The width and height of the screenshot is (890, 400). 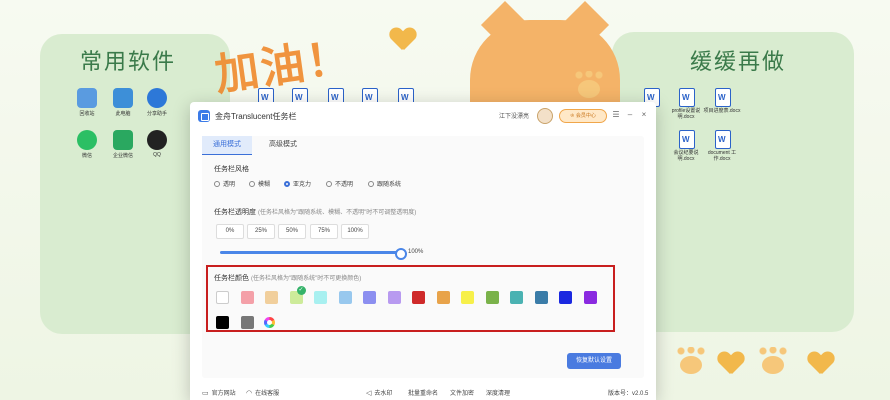 What do you see at coordinates (630, 115) in the screenshot?
I see `minimize-button: –` at bounding box center [630, 115].